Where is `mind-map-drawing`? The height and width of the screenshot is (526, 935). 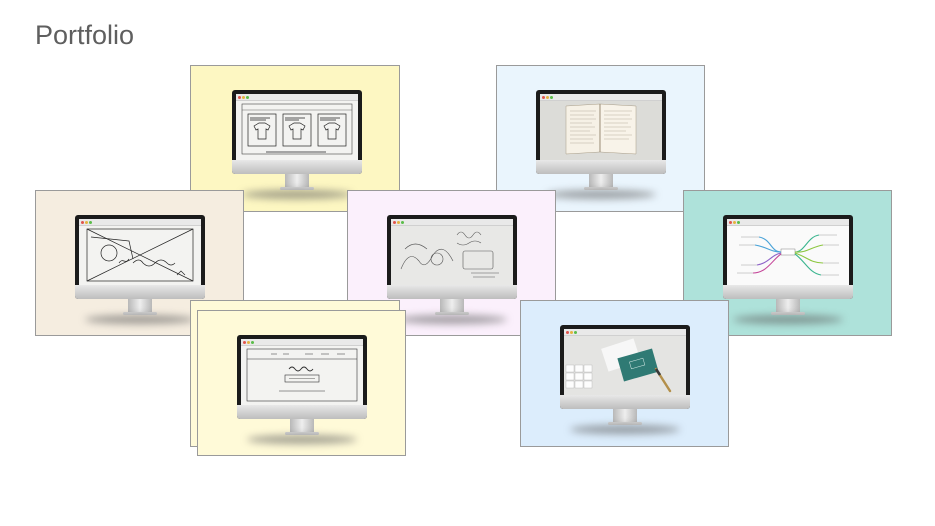
mind-map-drawing is located at coordinates (788, 255).